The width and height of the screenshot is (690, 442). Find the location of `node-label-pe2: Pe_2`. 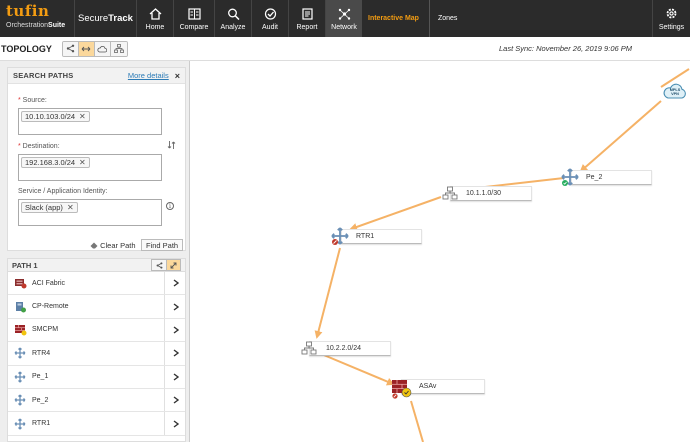

node-label-pe2: Pe_2 is located at coordinates (611, 177).